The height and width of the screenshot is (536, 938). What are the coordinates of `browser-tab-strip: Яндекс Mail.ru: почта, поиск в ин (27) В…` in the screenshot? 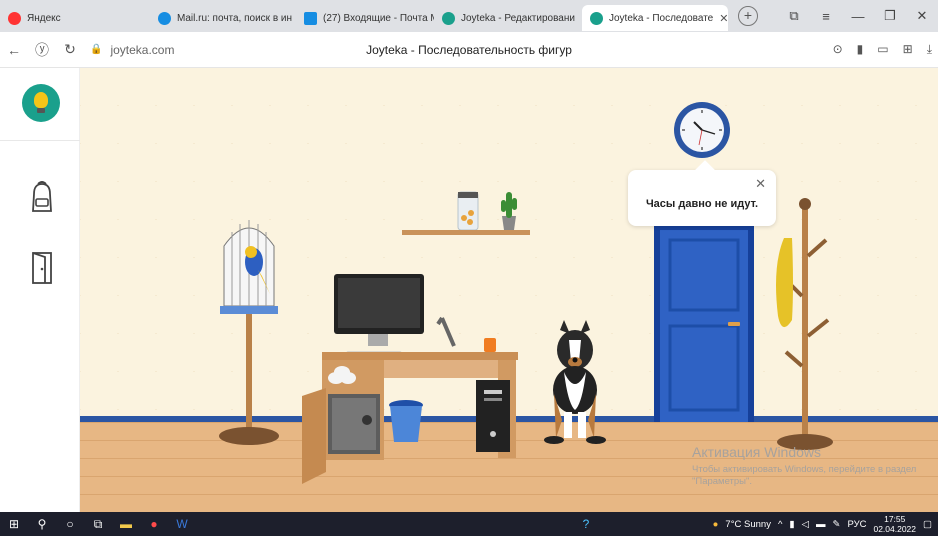 It's located at (469, 16).